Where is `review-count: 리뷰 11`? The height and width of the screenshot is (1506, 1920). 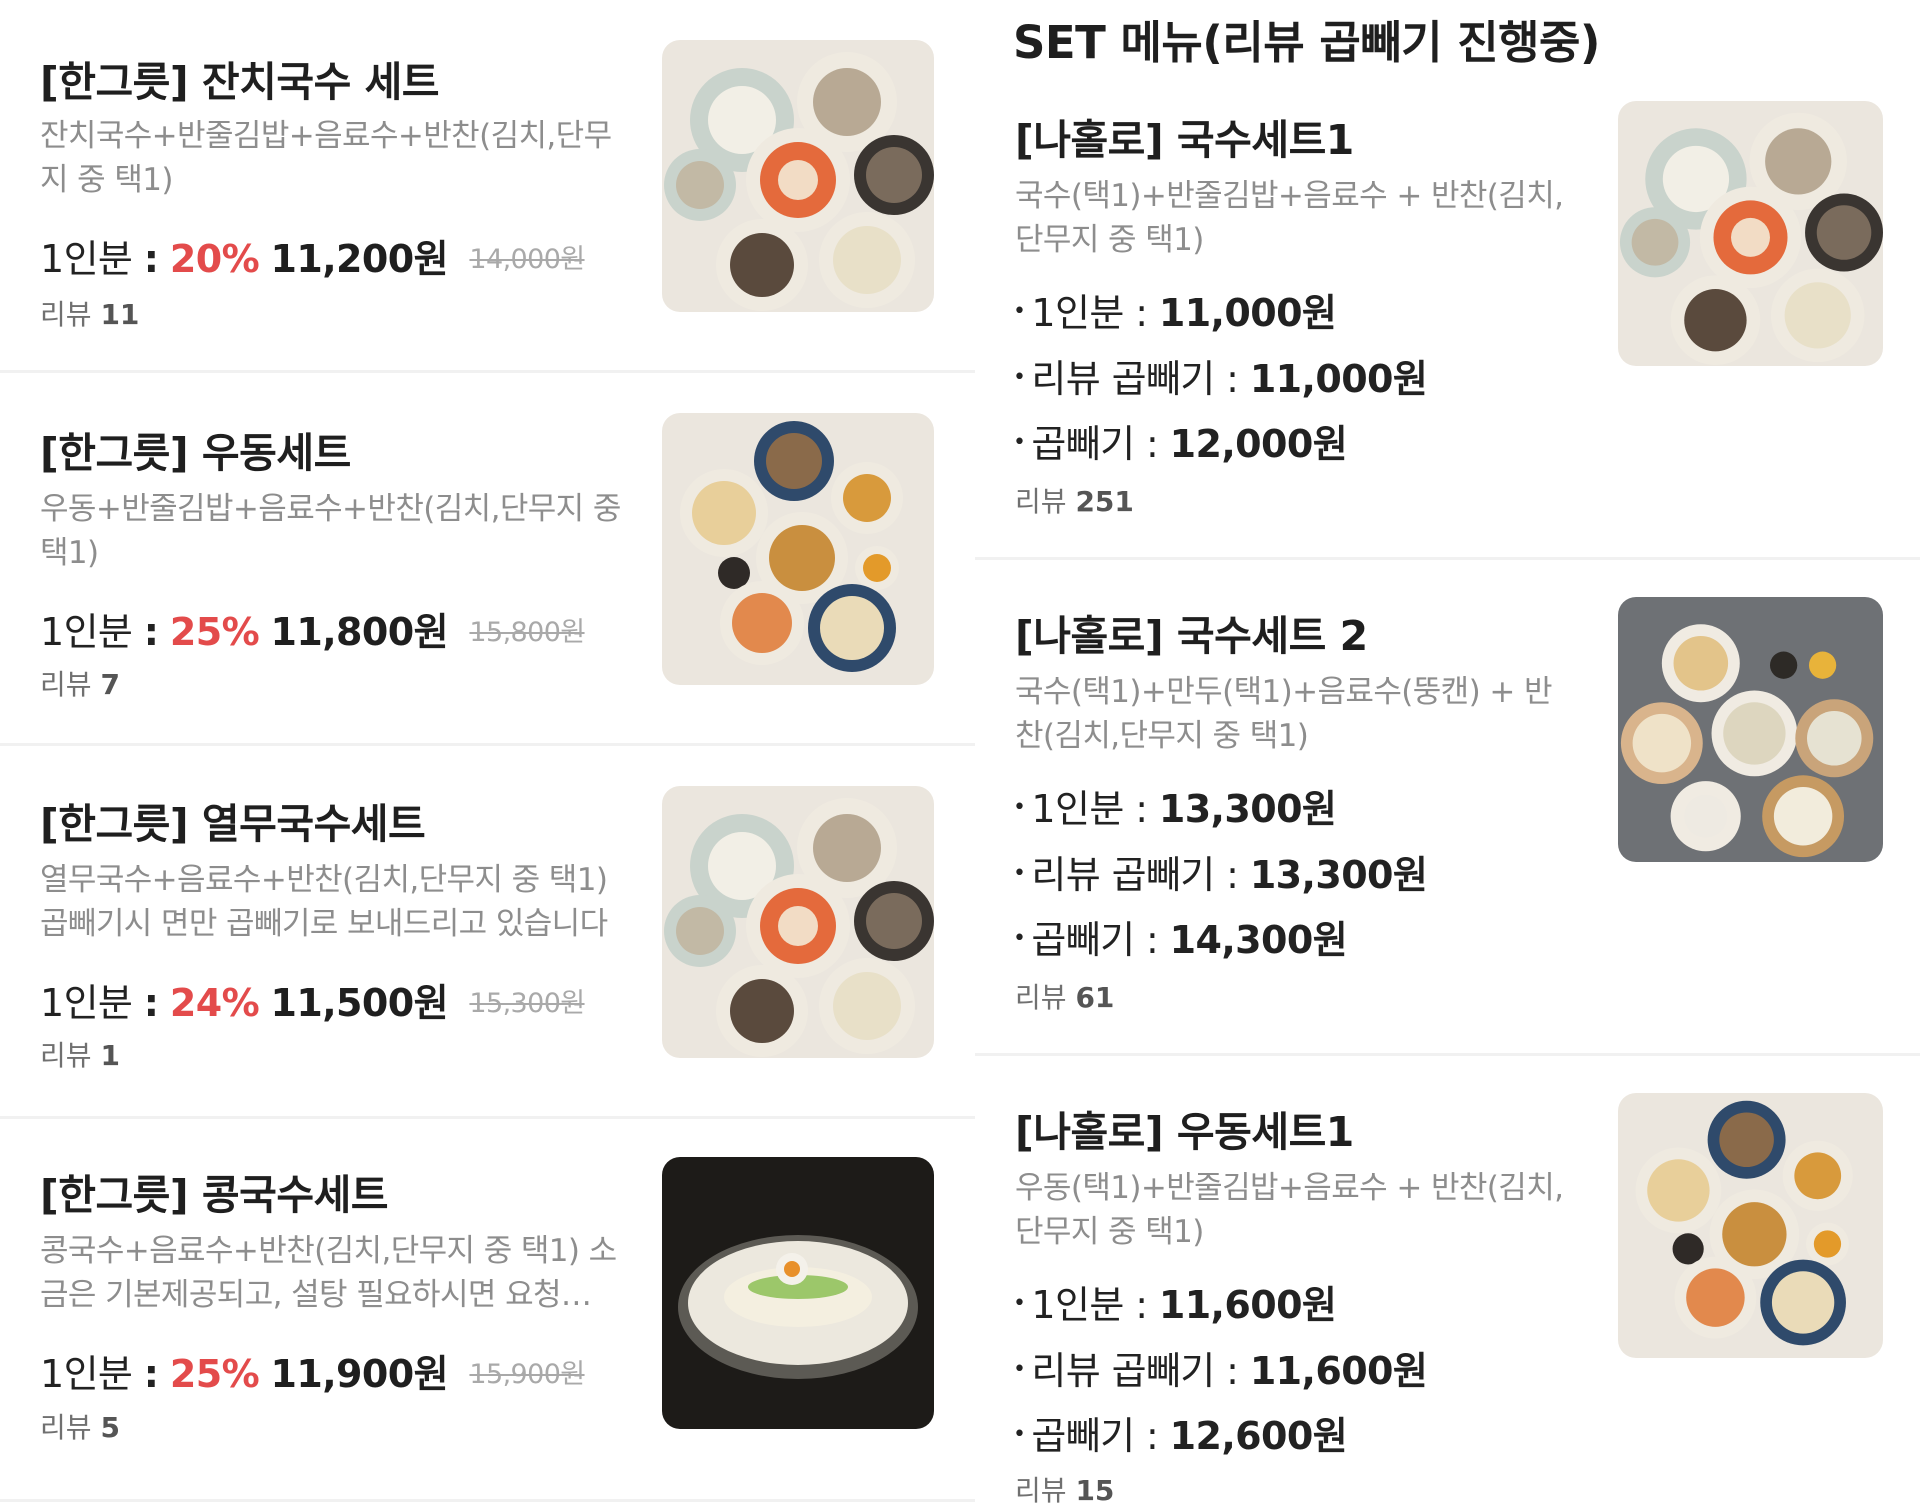
review-count: 리뷰 11 is located at coordinates (89, 313).